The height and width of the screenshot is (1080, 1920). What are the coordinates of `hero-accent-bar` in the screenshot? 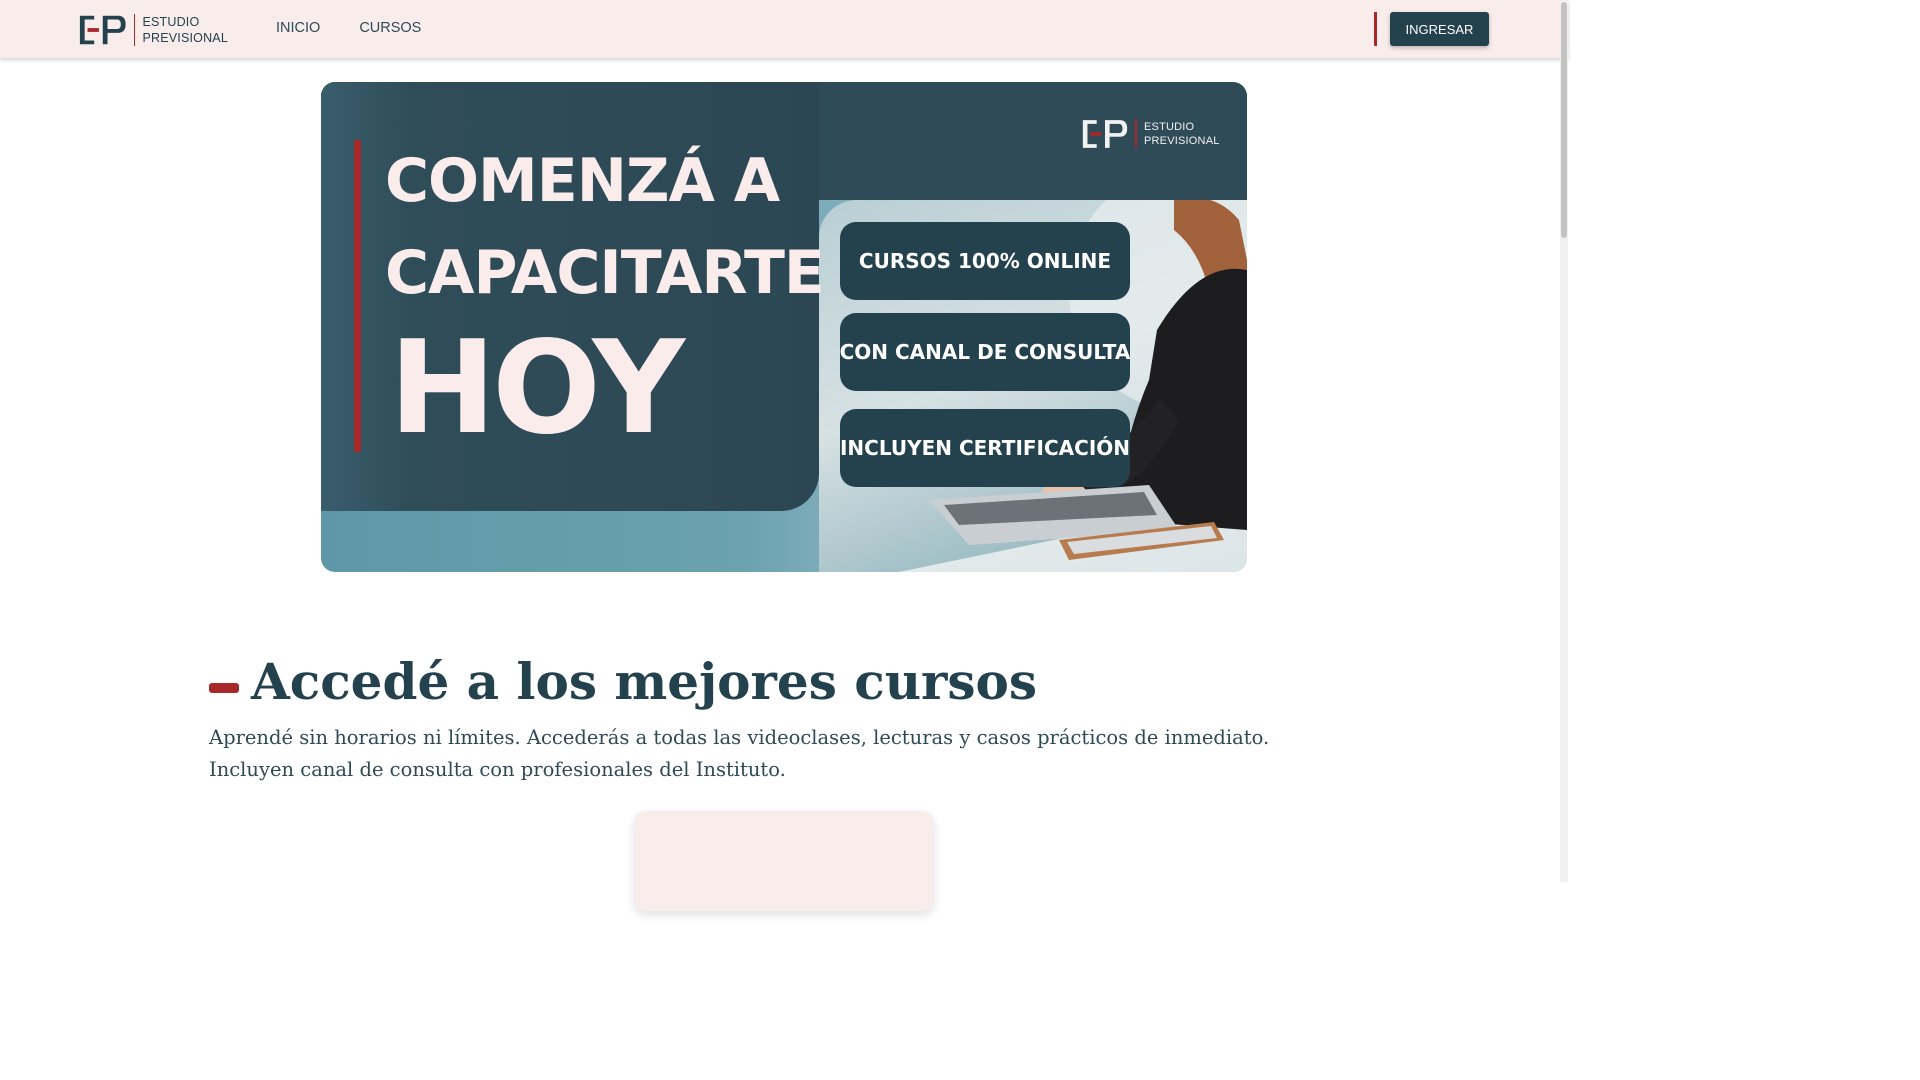 It's located at (357, 296).